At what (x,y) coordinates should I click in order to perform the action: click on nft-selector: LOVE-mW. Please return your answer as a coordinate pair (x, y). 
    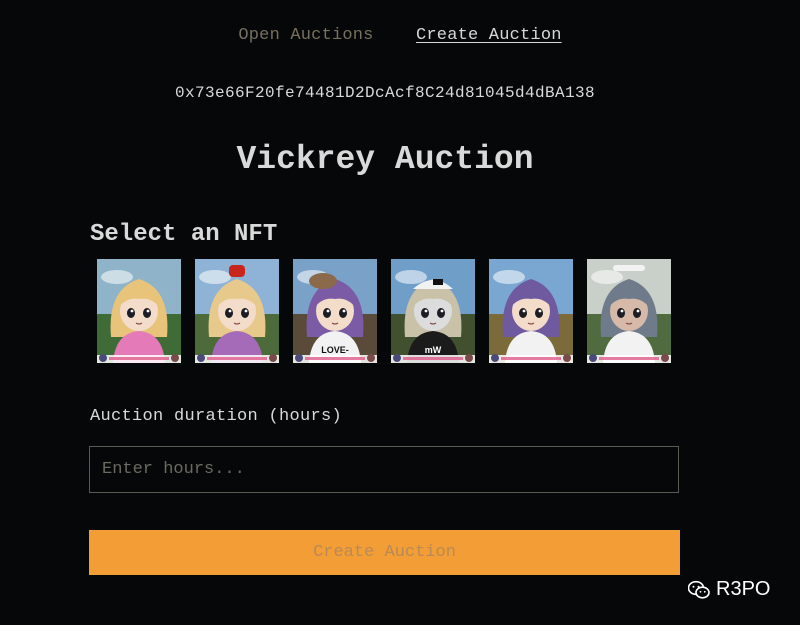
    Looking at the image, I should click on (384, 311).